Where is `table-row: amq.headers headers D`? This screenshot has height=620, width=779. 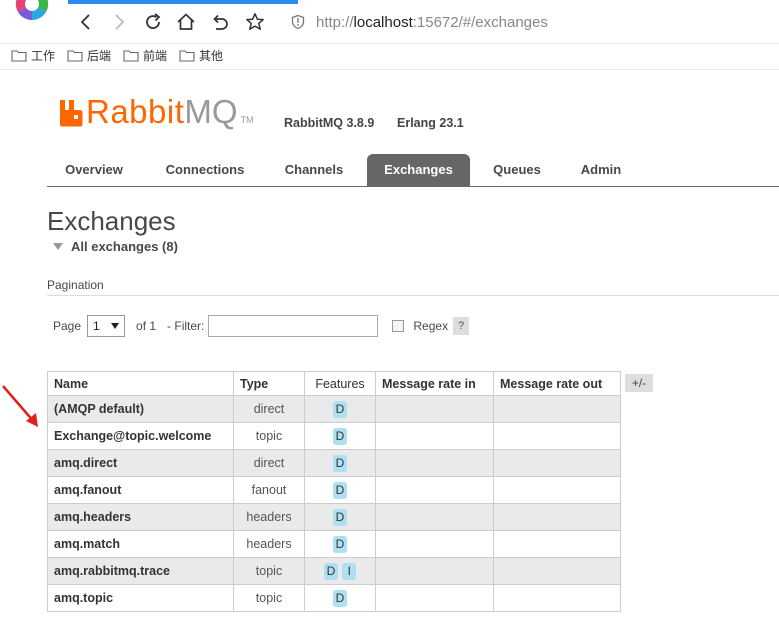 table-row: amq.headers headers D is located at coordinates (334, 517).